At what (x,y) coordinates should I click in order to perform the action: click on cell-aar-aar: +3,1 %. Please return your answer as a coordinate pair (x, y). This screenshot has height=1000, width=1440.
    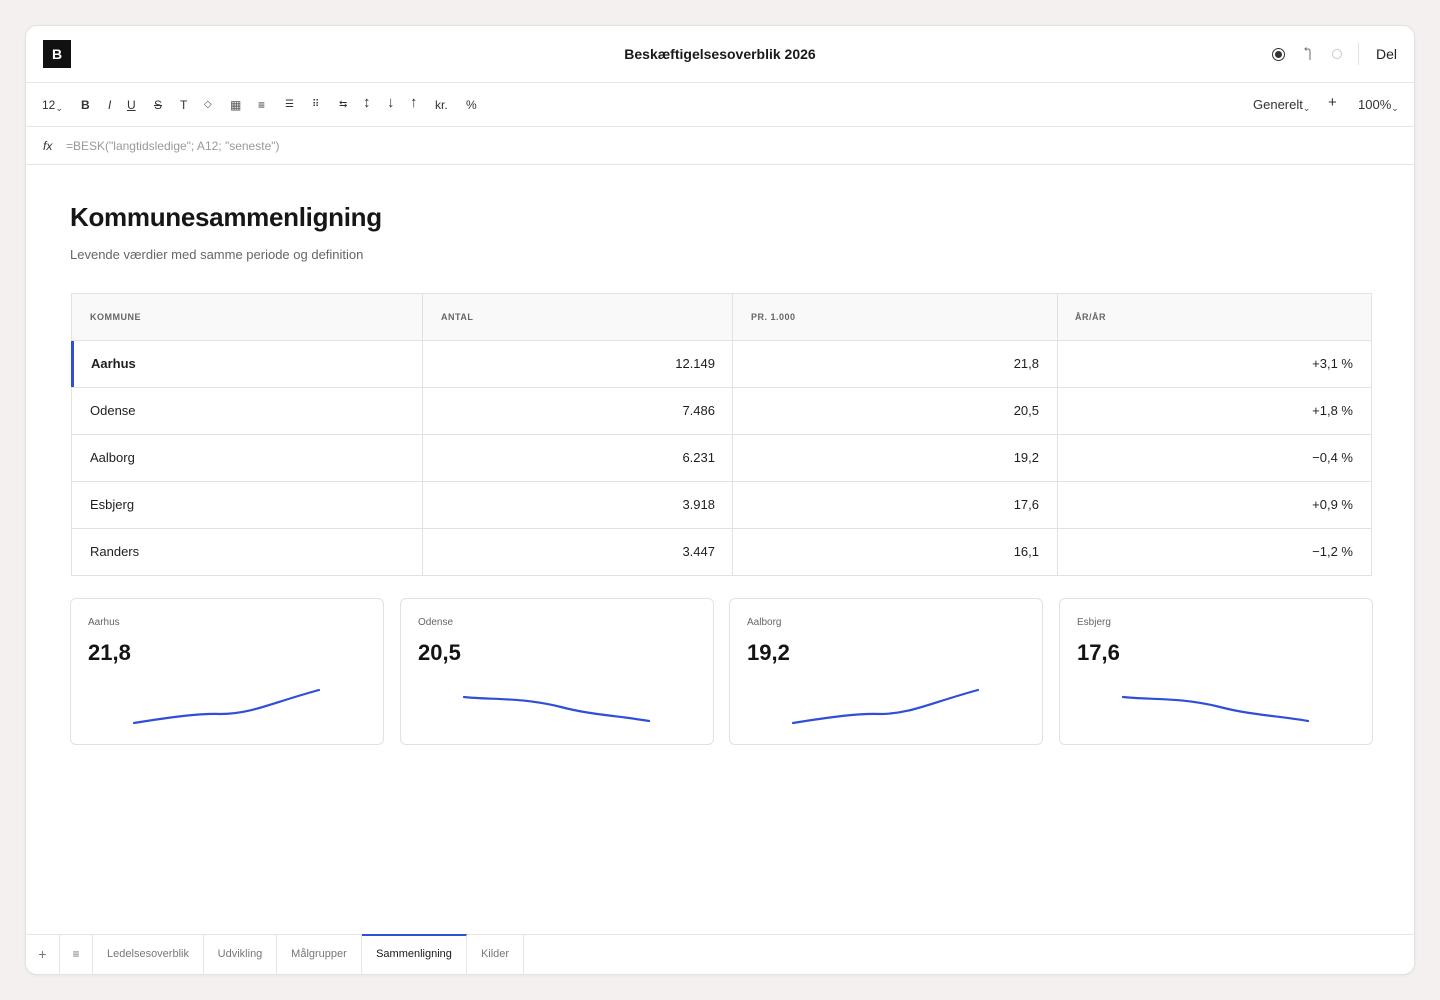
    Looking at the image, I should click on (1332, 364).